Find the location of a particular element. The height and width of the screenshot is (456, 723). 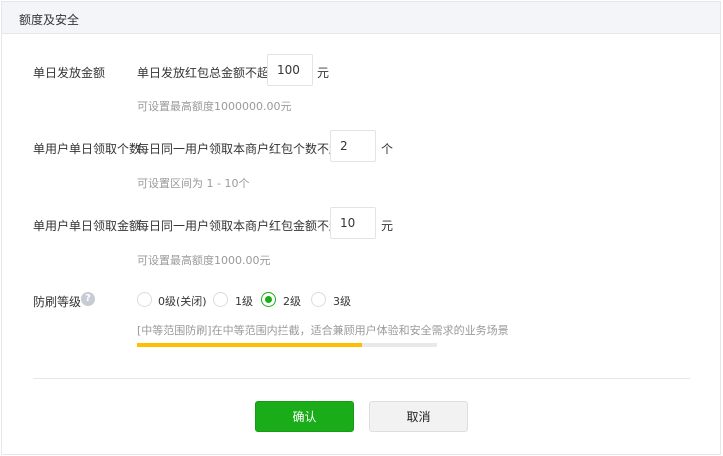

anti-fraud-level-bar is located at coordinates (287, 345).